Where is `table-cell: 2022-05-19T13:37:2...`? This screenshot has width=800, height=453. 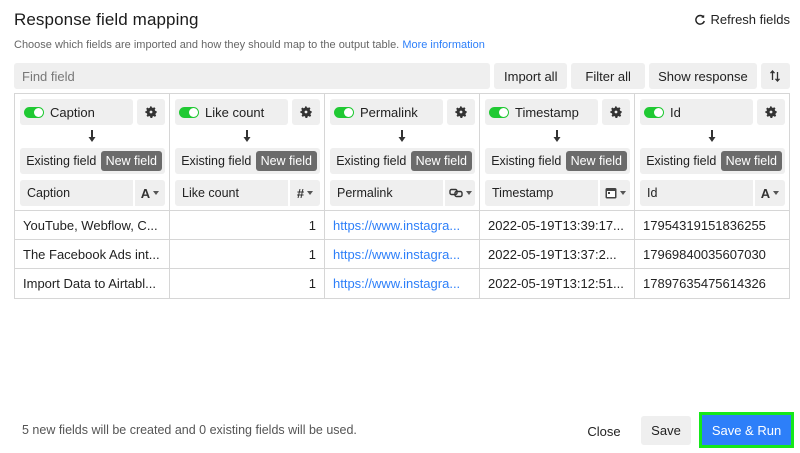
table-cell: 2022-05-19T13:37:2... is located at coordinates (557, 254).